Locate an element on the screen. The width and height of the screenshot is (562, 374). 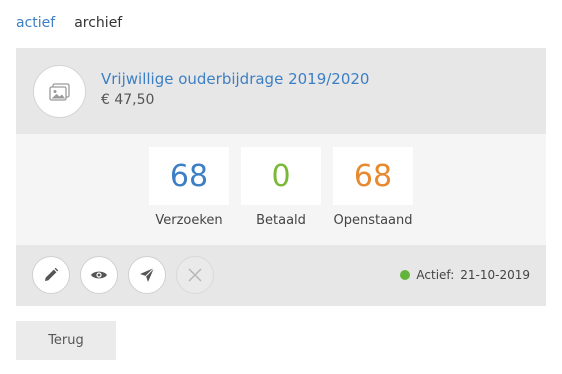
stat-paid-value: 0 is located at coordinates (281, 176).